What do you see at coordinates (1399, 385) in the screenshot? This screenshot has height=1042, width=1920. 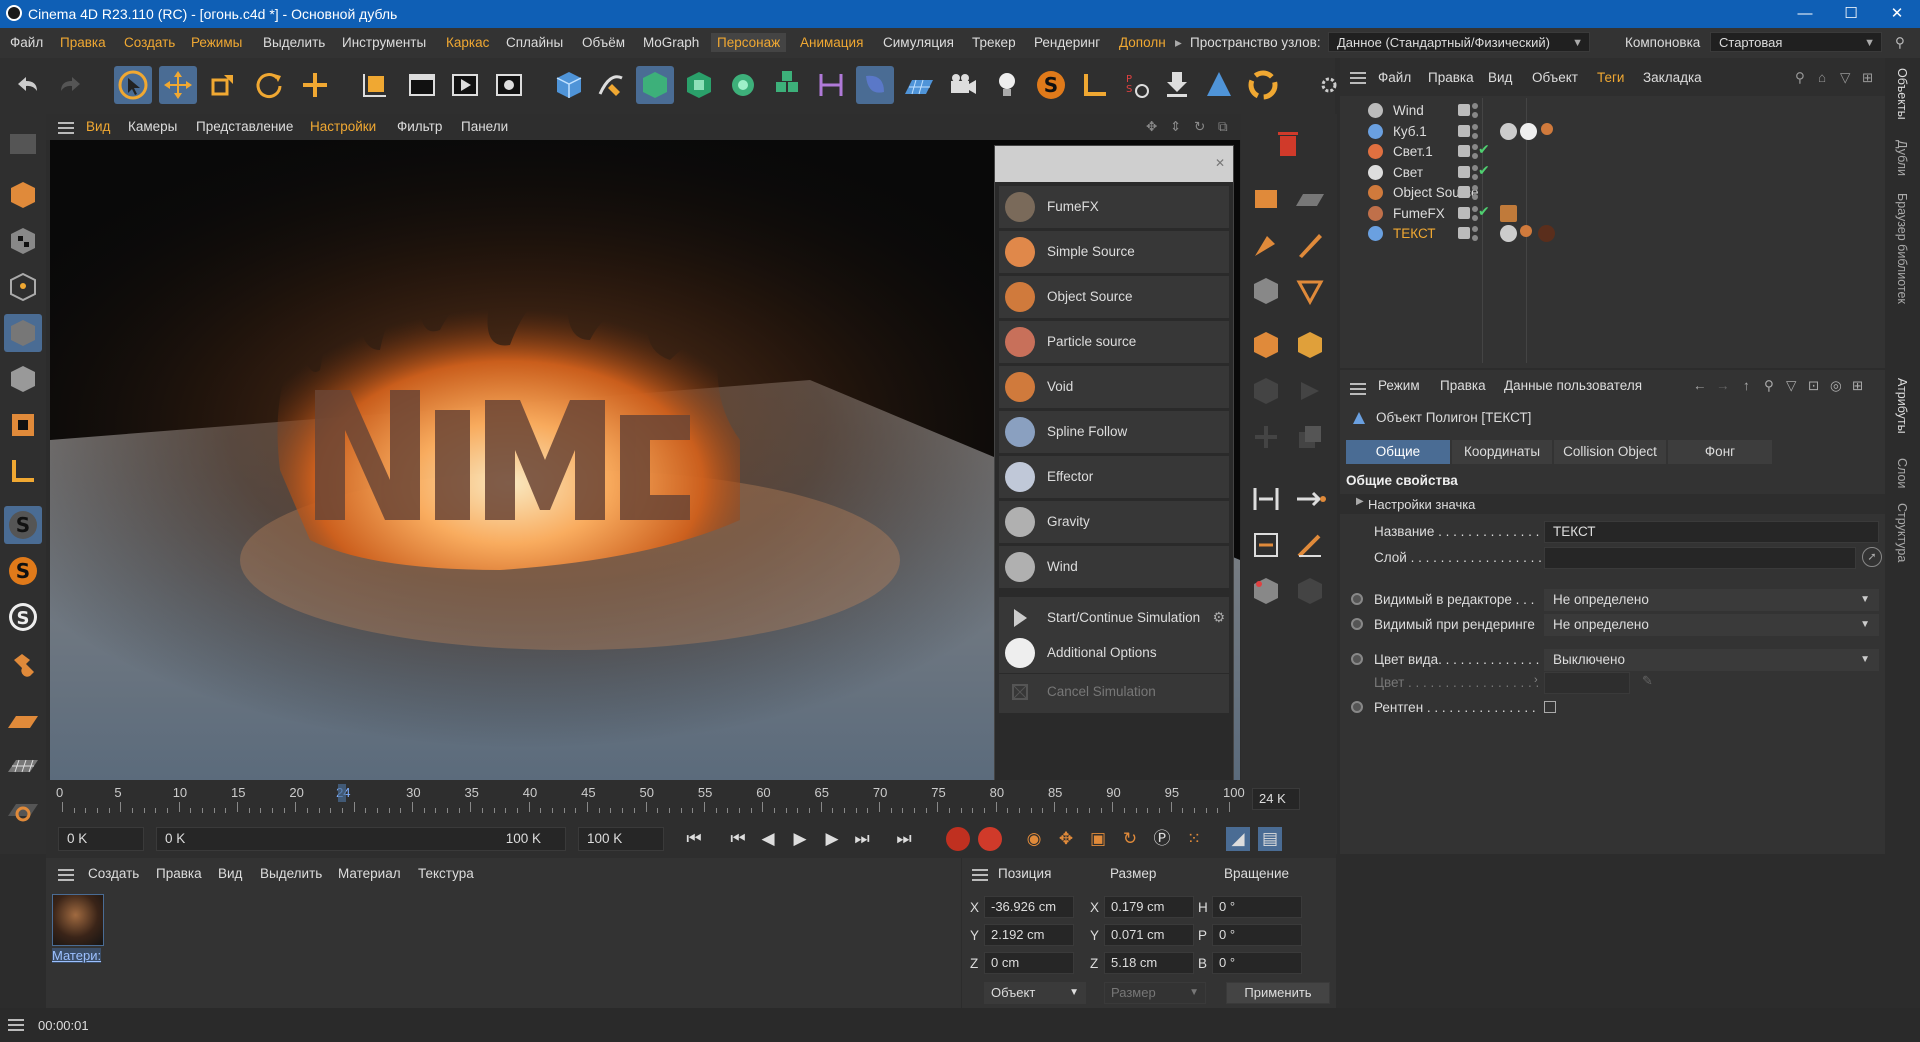 I see `am-menu-mode: Режим` at bounding box center [1399, 385].